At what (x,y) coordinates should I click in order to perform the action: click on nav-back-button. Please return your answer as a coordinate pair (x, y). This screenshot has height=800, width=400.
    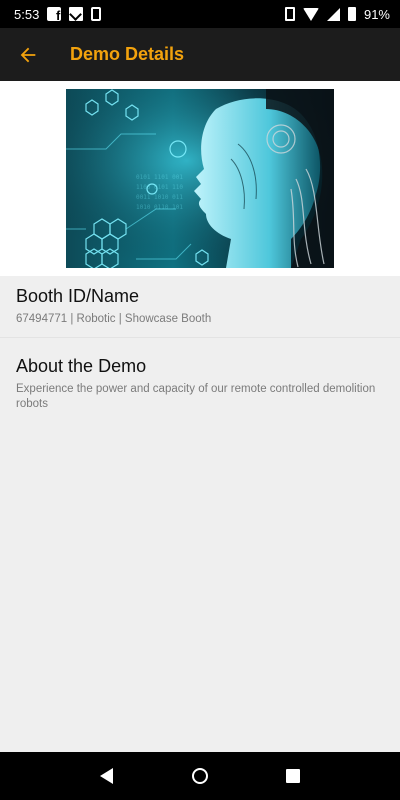
    Looking at the image, I should click on (107, 776).